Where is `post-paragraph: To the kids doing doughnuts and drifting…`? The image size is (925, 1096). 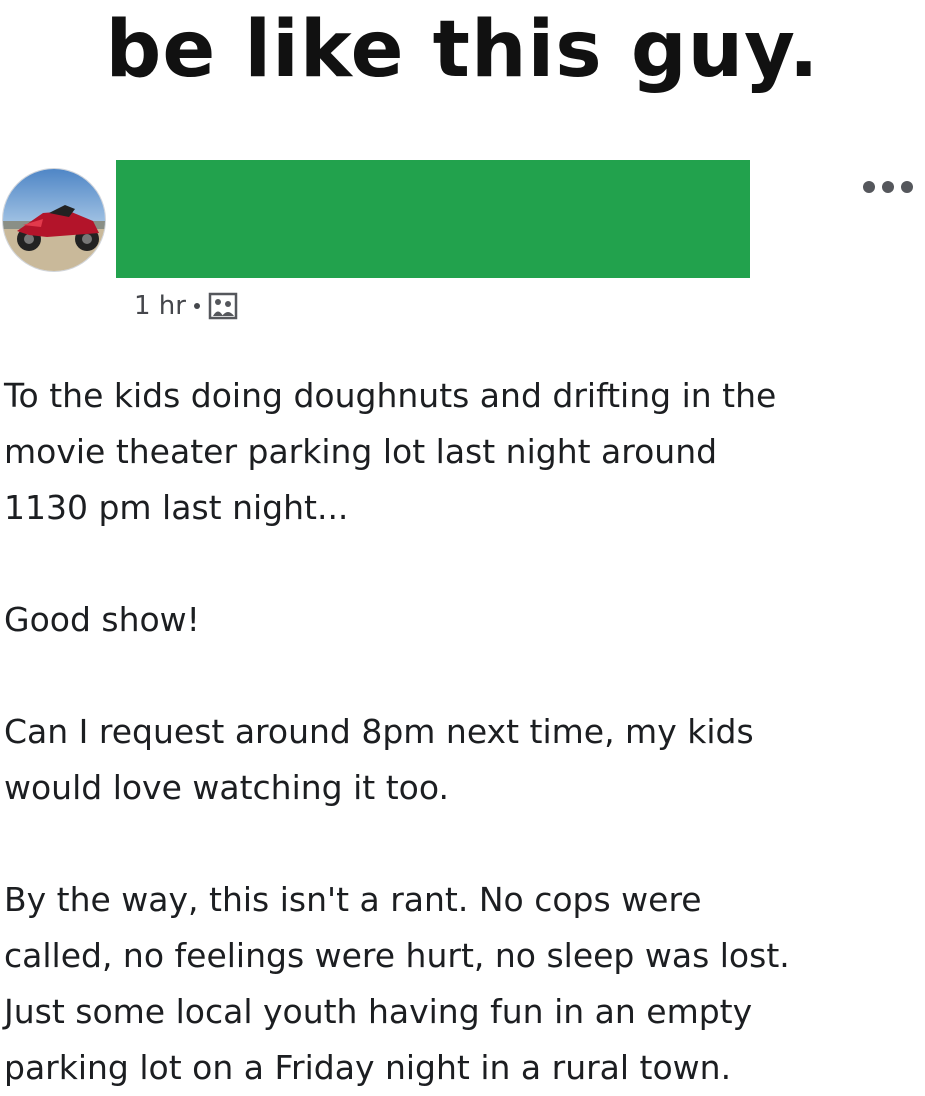
post-paragraph: To the kids doing doughnuts and drifting… is located at coordinates (390, 451).